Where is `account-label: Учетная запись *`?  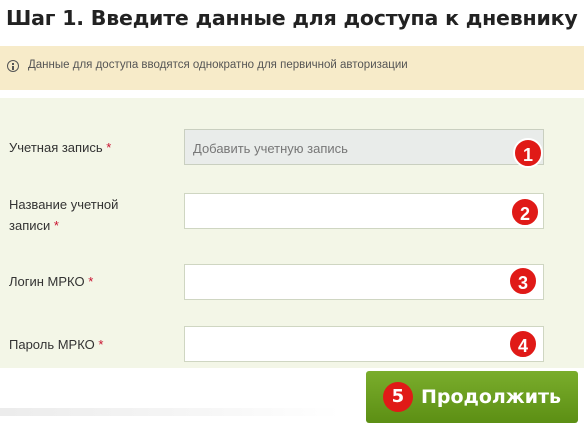
account-label: Учетная запись * is located at coordinates (60, 147).